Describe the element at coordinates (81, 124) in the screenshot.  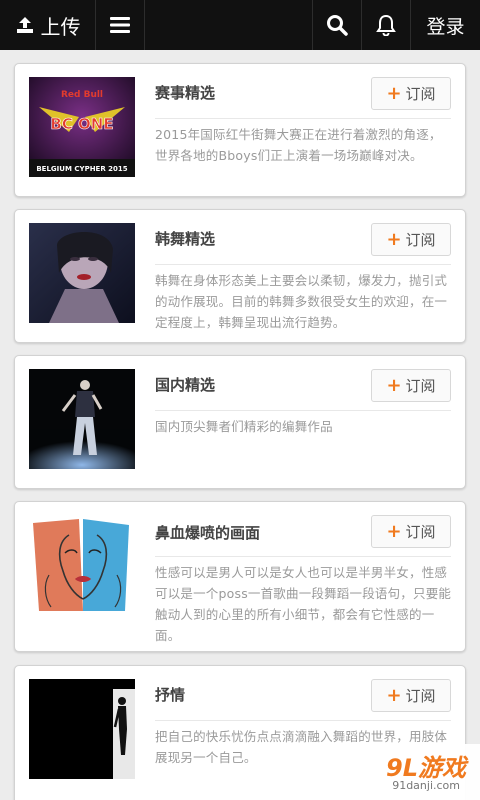
I see `svg-text: BC ONE` at that location.